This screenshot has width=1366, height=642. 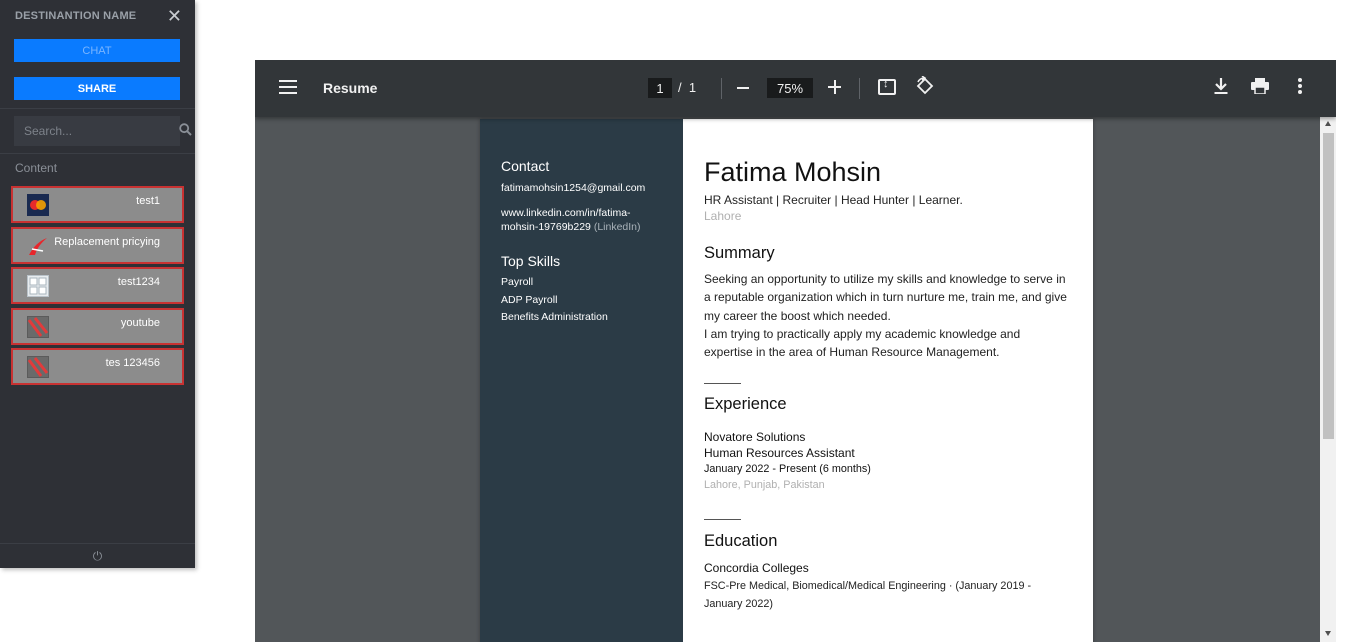 What do you see at coordinates (132, 363) in the screenshot?
I see `list-item-label: tes 123456` at bounding box center [132, 363].